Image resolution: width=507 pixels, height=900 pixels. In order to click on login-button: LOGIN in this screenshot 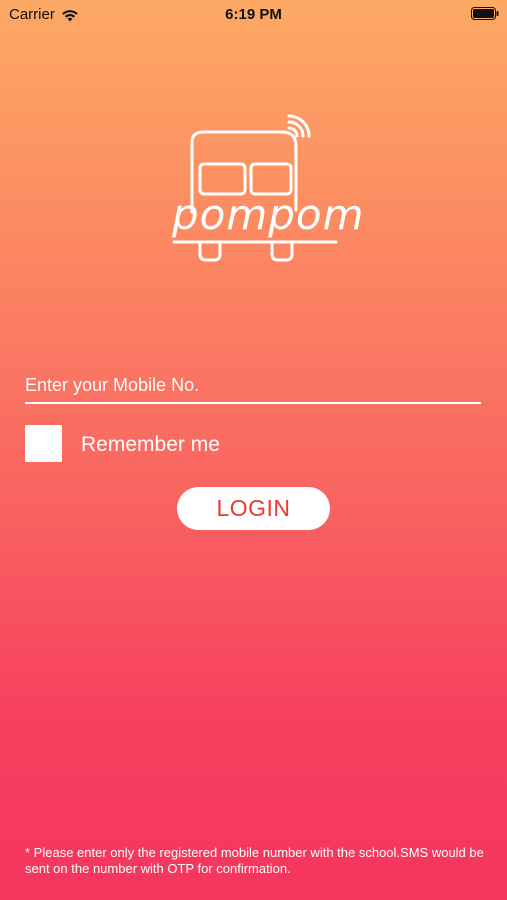, I will do `click(253, 508)`.